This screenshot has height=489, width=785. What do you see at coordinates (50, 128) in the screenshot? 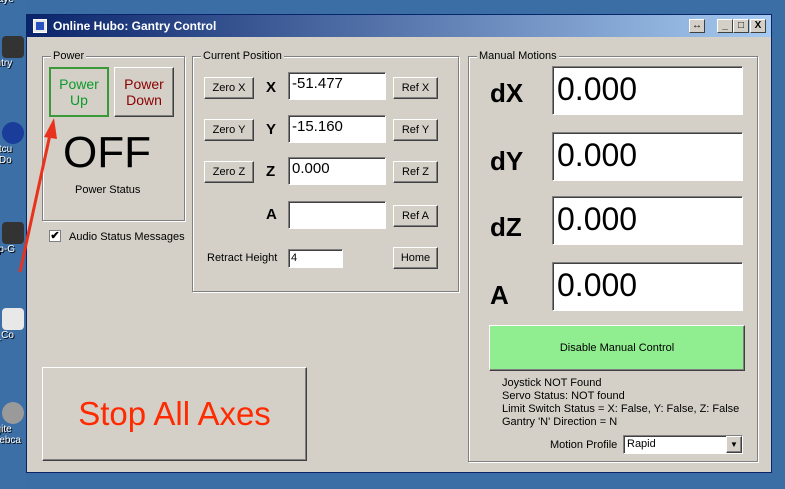
I see `annotation-arrow-head` at bounding box center [50, 128].